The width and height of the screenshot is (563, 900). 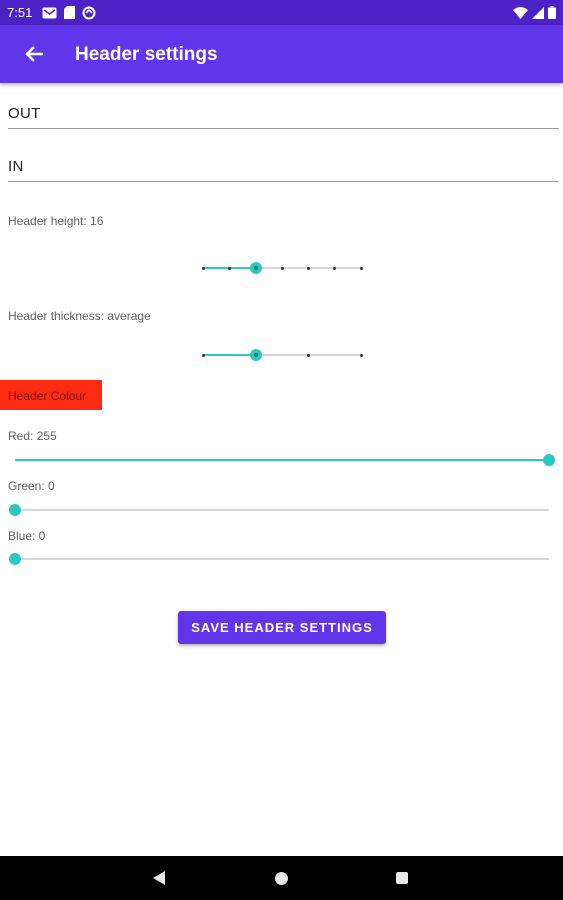 What do you see at coordinates (32, 436) in the screenshot?
I see `red-label: Red: 255` at bounding box center [32, 436].